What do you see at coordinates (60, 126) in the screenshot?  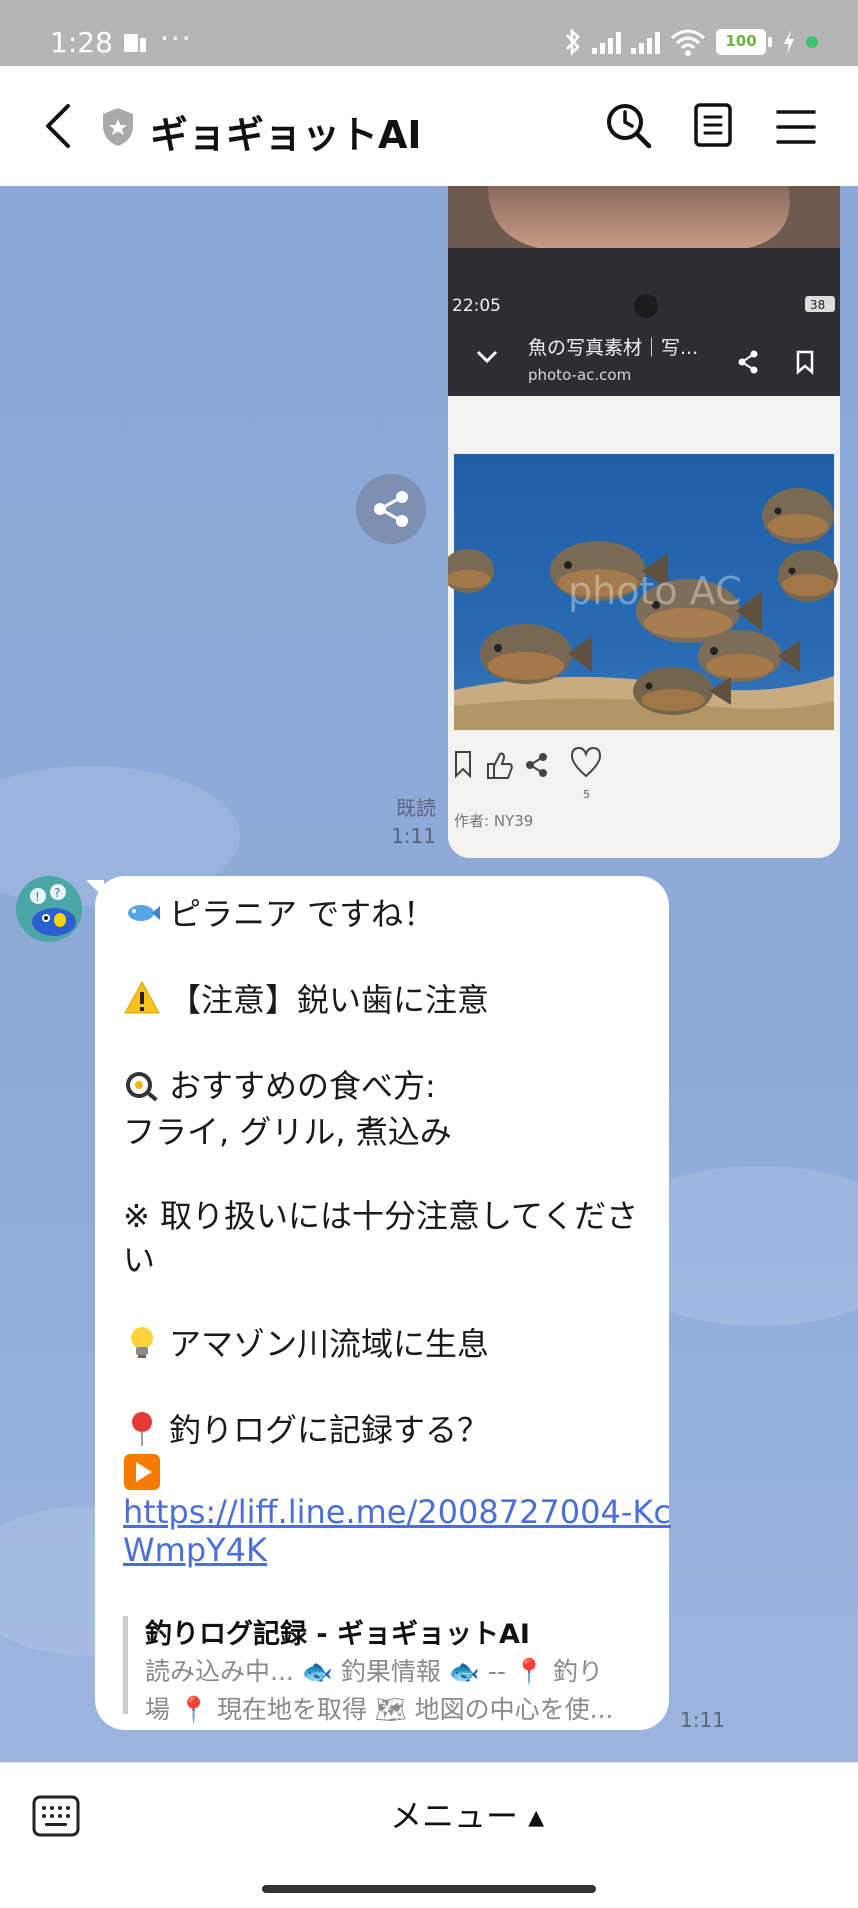 I see `back-button` at bounding box center [60, 126].